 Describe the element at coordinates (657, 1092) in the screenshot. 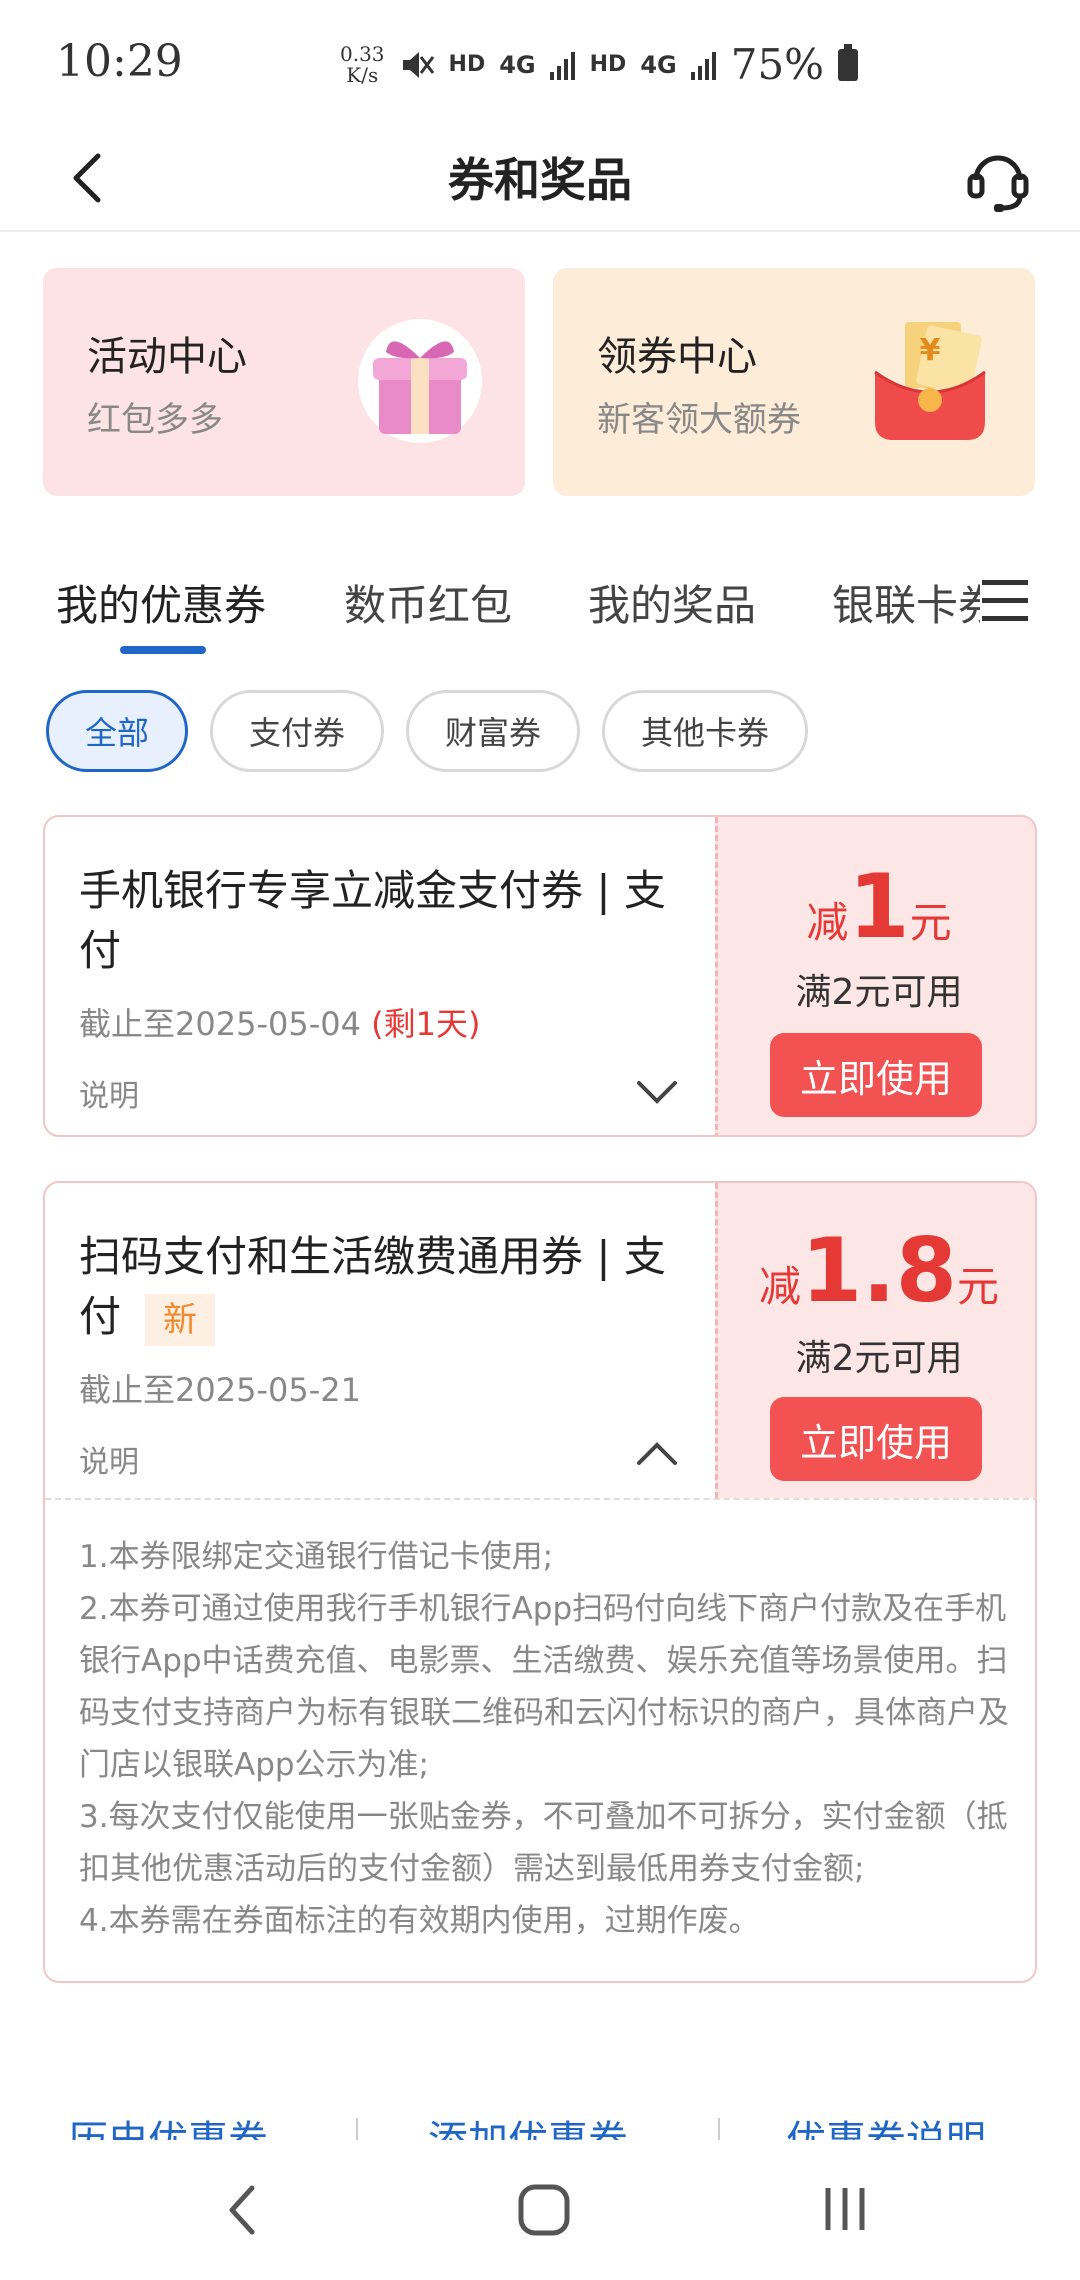

I see `chevron-down-icon` at that location.